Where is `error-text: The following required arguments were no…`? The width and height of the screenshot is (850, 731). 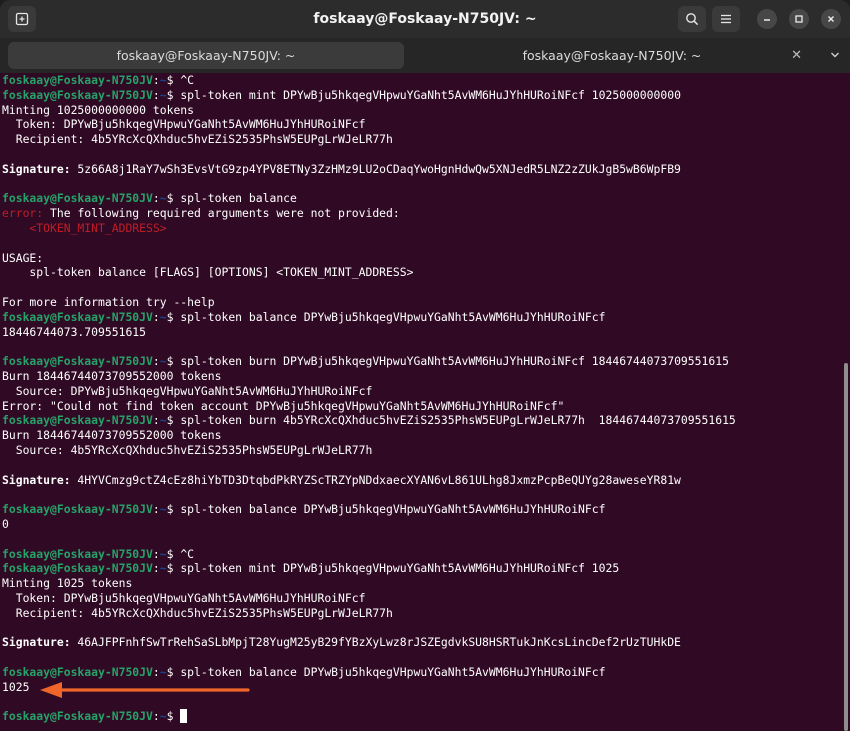
error-text: The following required arguments were no… is located at coordinates (221, 213).